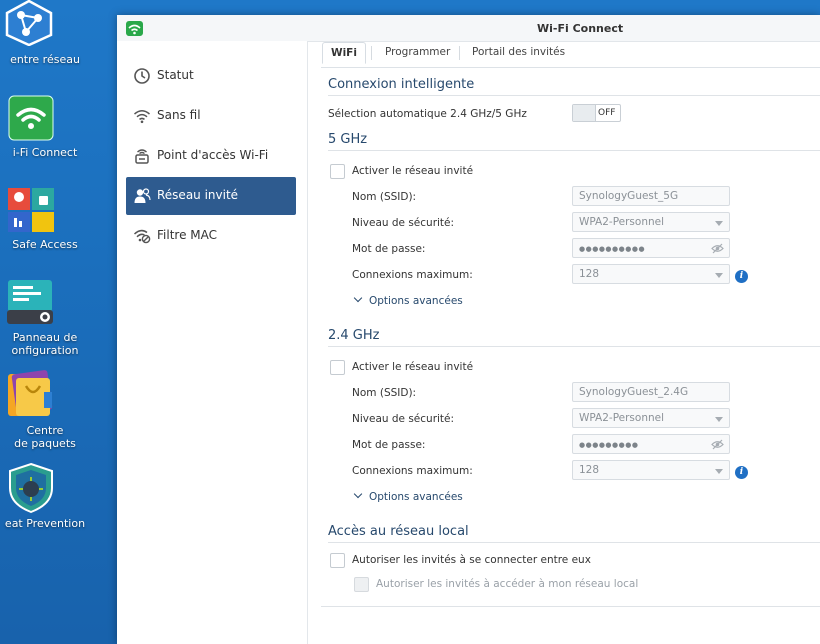  What do you see at coordinates (142, 236) in the screenshot?
I see `wifi-filter-icon` at bounding box center [142, 236].